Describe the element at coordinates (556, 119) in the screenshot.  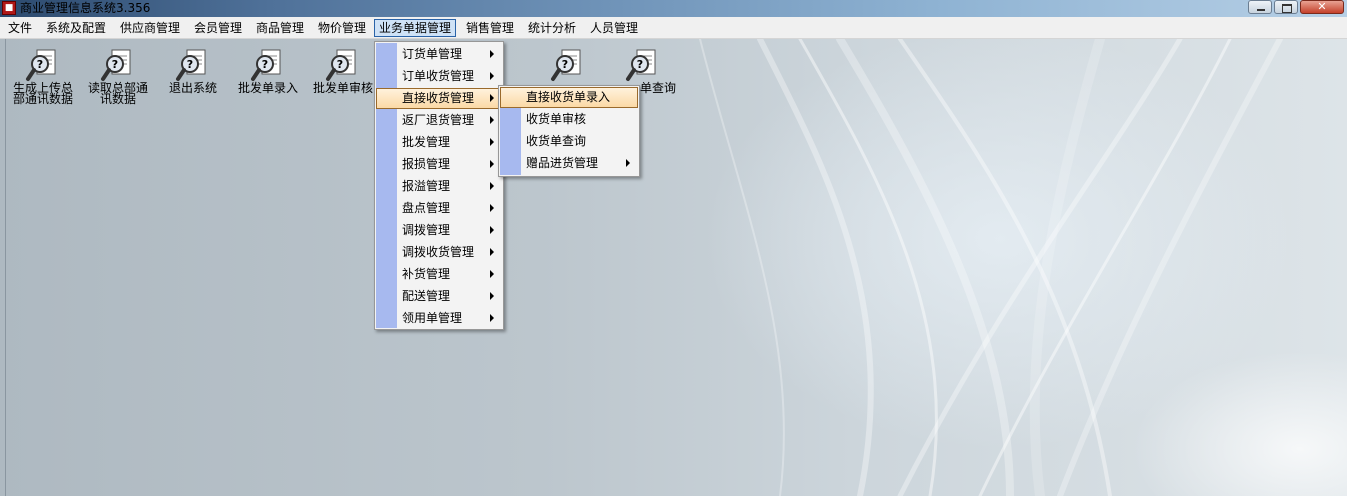
I see `menu-item-label: 收货单审核` at that location.